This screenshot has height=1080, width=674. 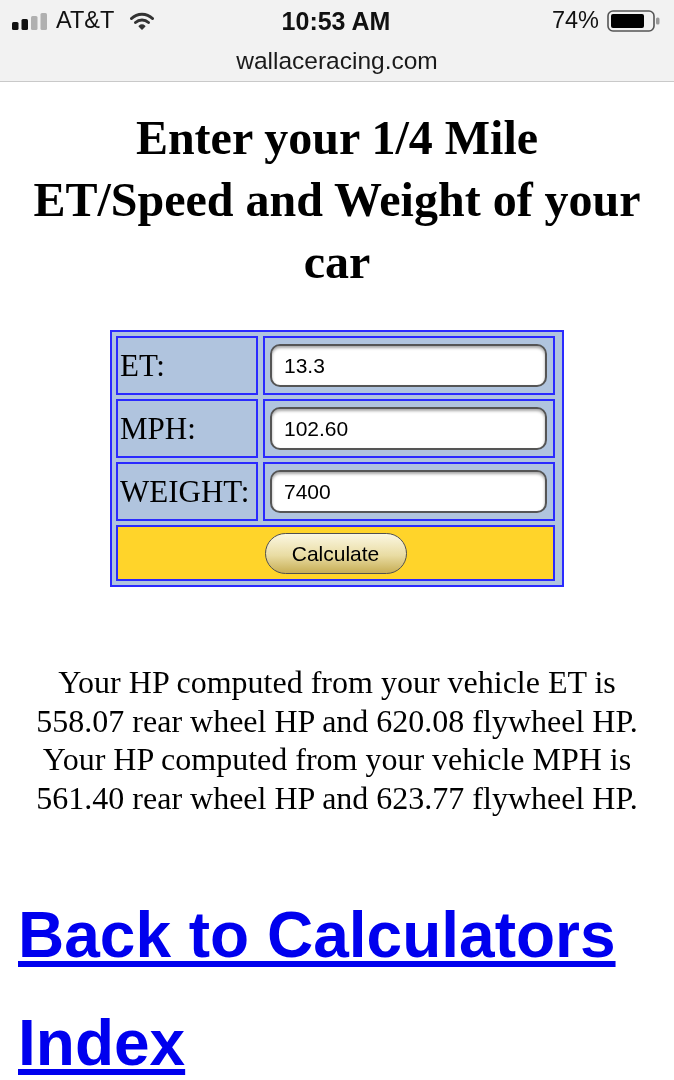 I want to click on carrier-name: AT&T, so click(x=85, y=21).